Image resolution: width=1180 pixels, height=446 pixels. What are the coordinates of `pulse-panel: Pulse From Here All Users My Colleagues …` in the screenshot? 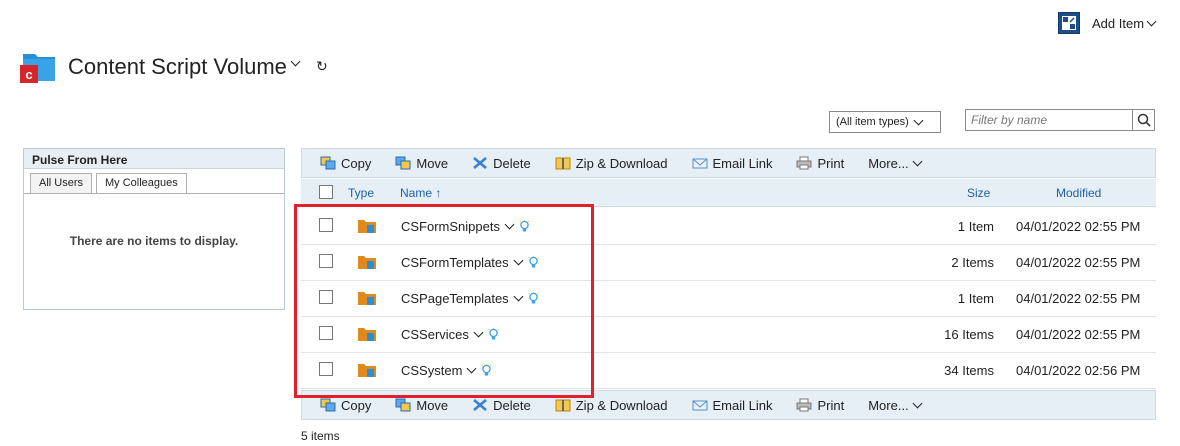 It's located at (154, 229).